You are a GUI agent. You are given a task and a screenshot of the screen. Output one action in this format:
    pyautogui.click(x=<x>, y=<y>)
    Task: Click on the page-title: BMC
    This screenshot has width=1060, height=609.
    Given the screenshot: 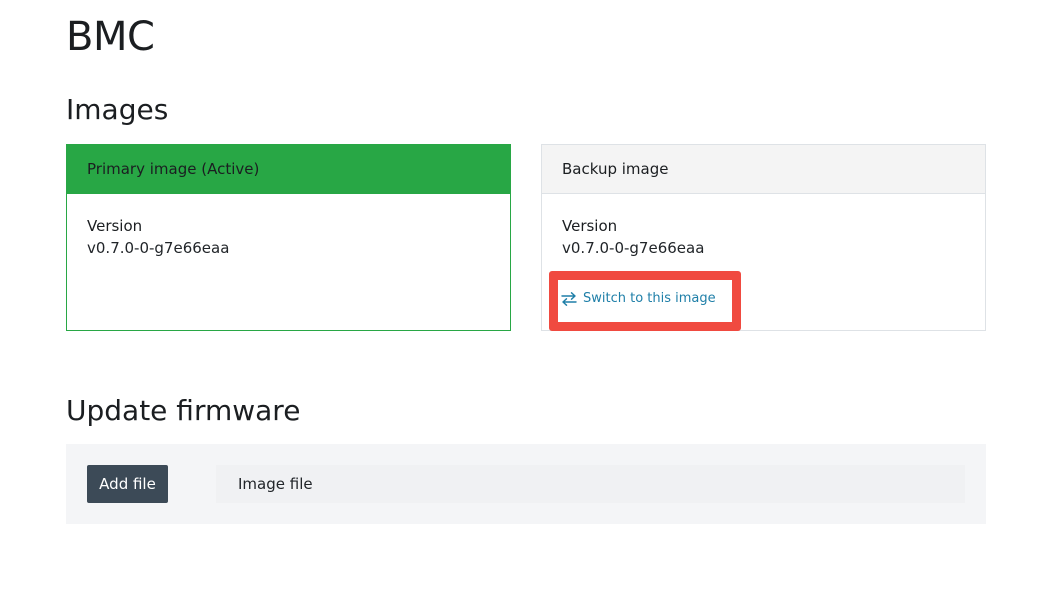 What is the action you would take?
    pyautogui.click(x=110, y=37)
    